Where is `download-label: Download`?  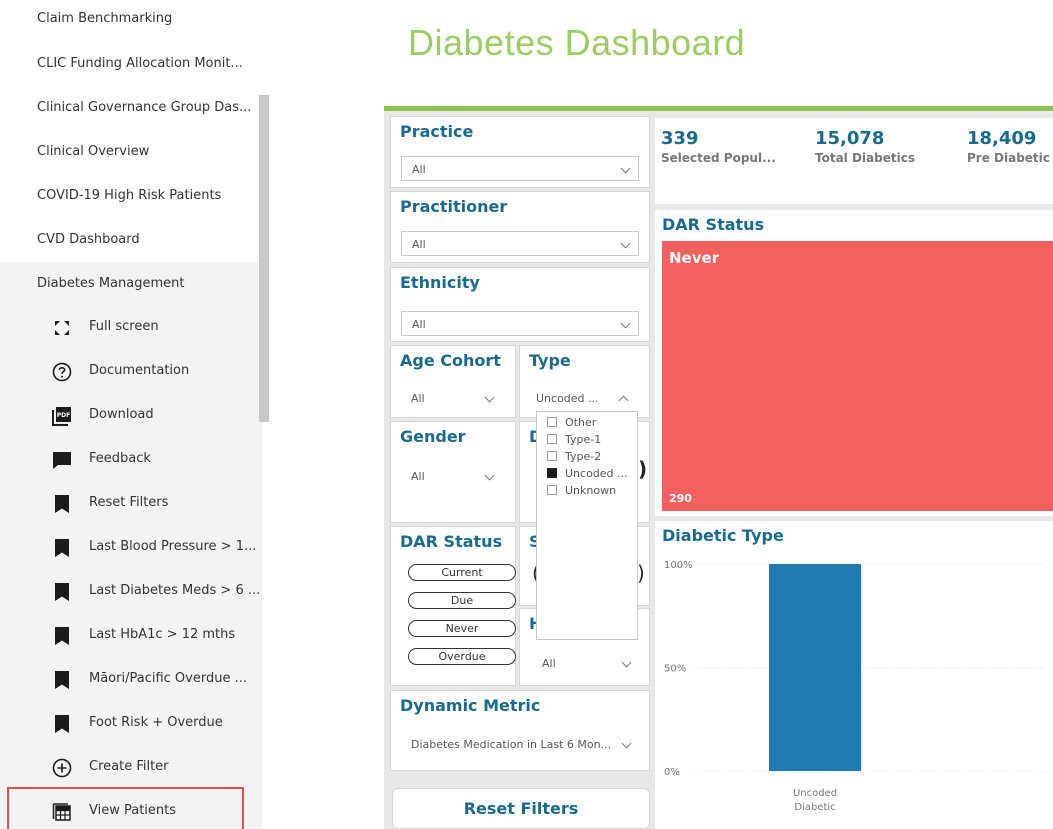
download-label: Download is located at coordinates (121, 414).